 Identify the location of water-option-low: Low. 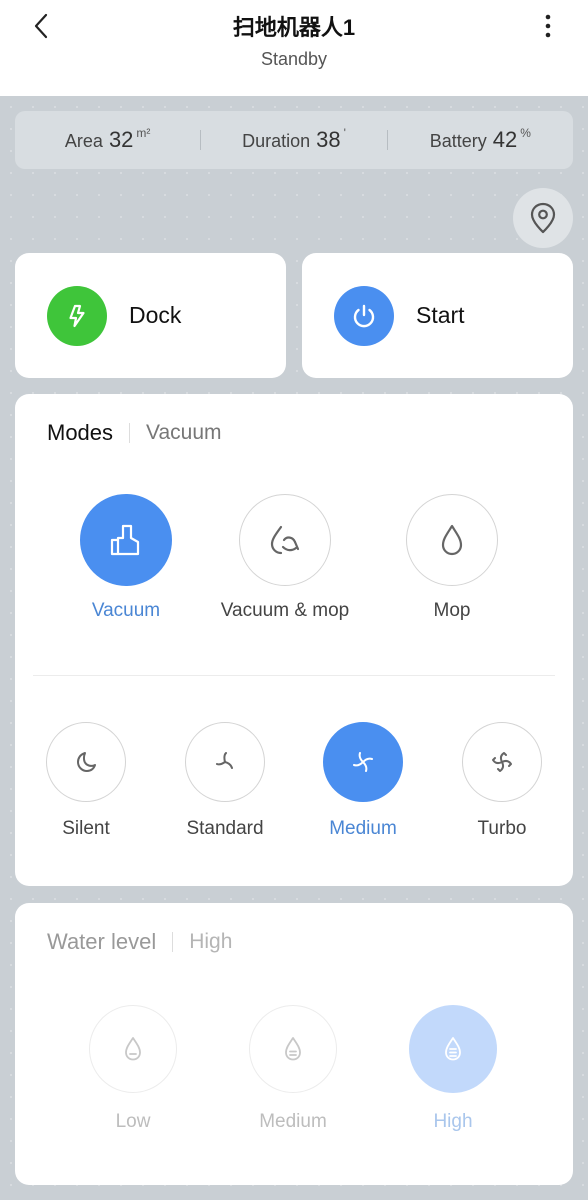
(133, 1069).